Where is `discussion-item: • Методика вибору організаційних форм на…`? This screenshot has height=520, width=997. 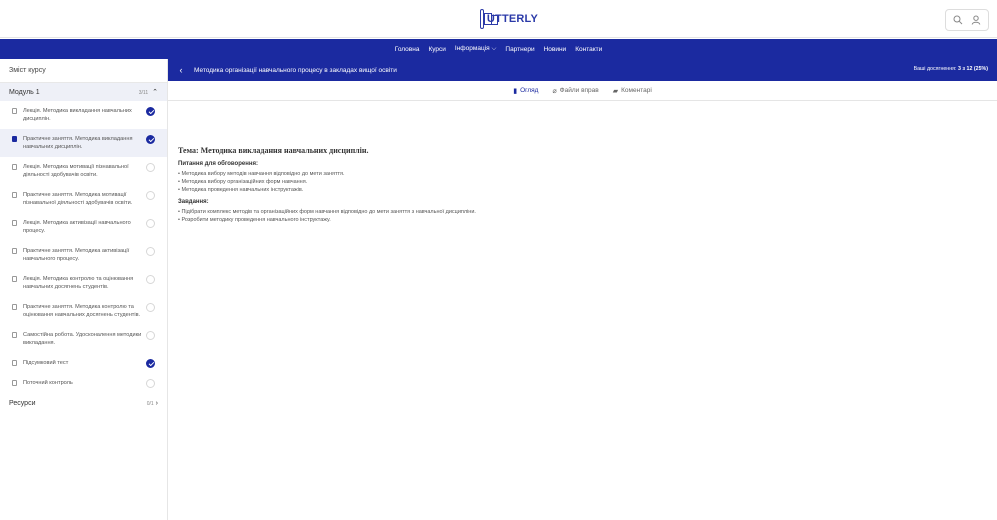
discussion-item: • Методика вибору організаційних форм на… is located at coordinates (243, 182).